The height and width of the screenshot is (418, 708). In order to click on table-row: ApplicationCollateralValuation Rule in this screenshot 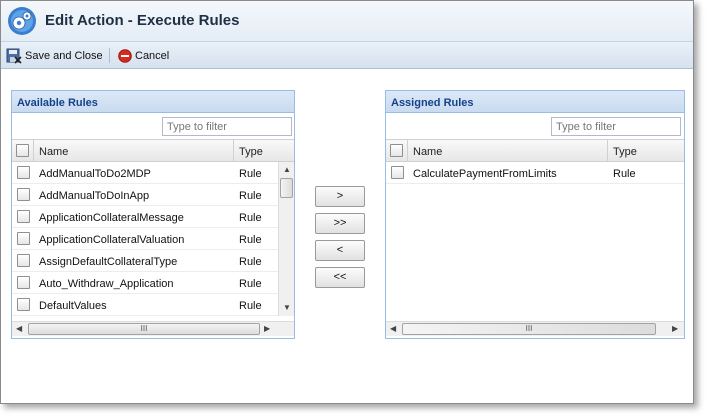, I will do `click(145, 239)`.